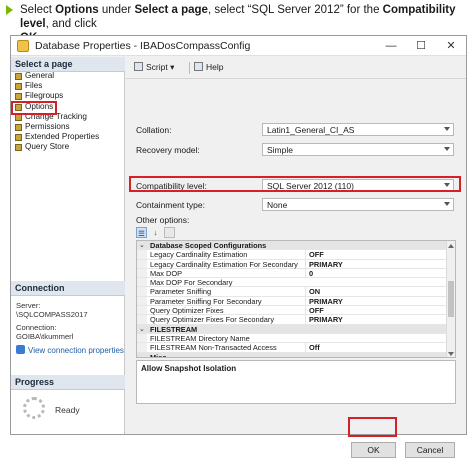  I want to click on grid-scrollbar, so click(450, 299).